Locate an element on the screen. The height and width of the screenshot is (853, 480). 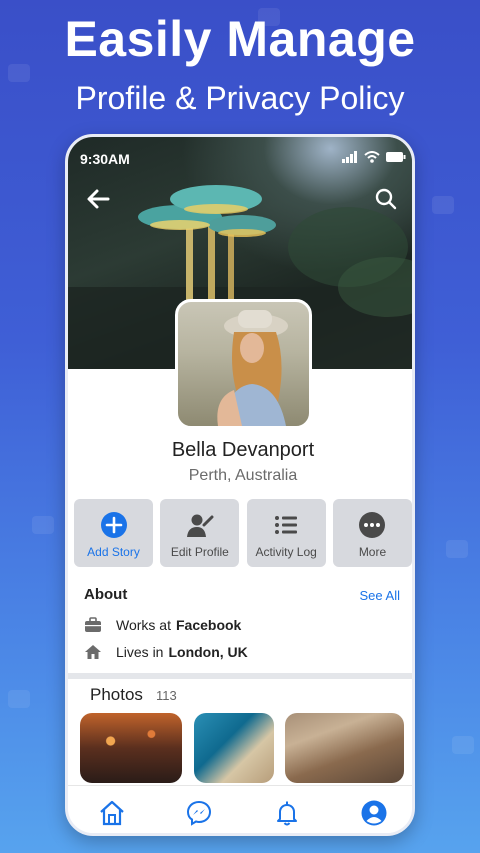
activity-log-button: Activity Log is located at coordinates (286, 533).